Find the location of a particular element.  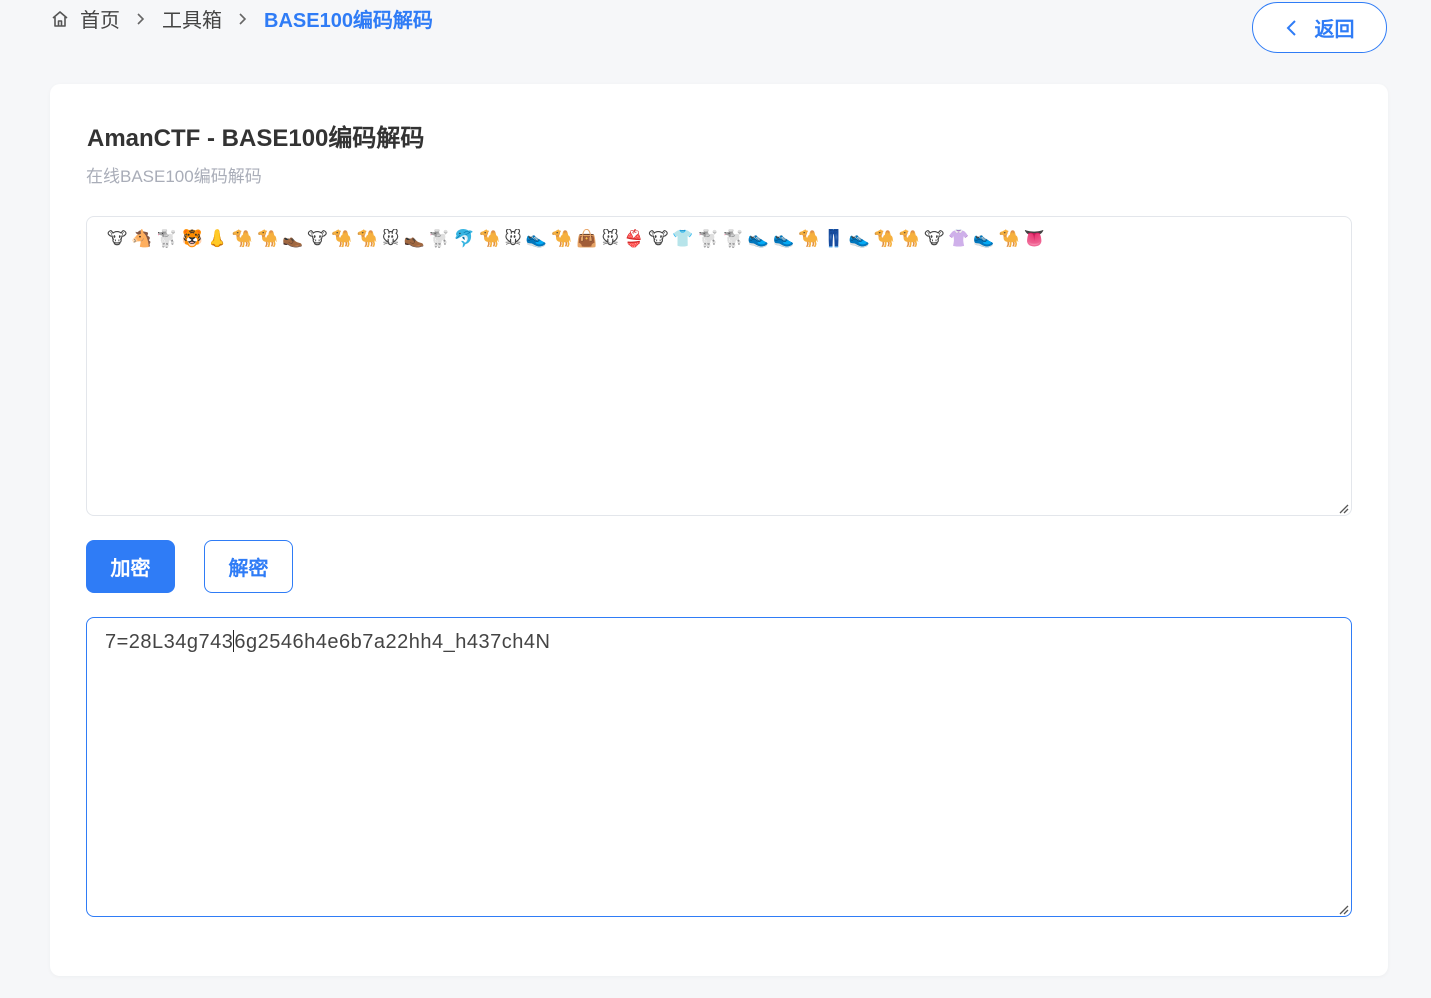

back-button: 返回 is located at coordinates (1319, 27).